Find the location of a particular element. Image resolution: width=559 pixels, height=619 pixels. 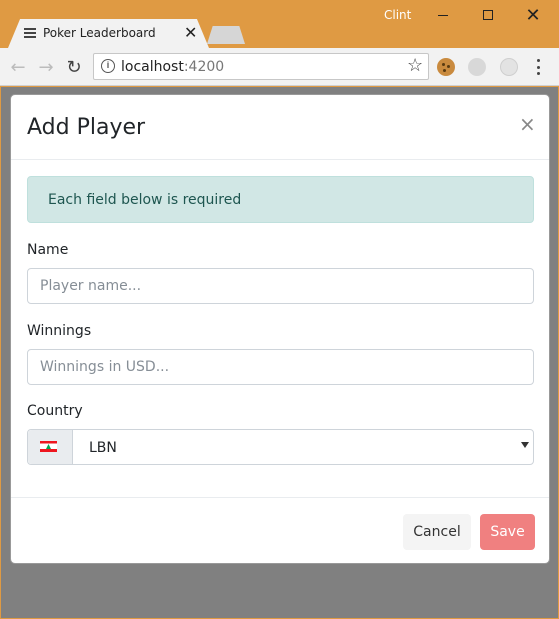

info-icon: i is located at coordinates (108, 66).